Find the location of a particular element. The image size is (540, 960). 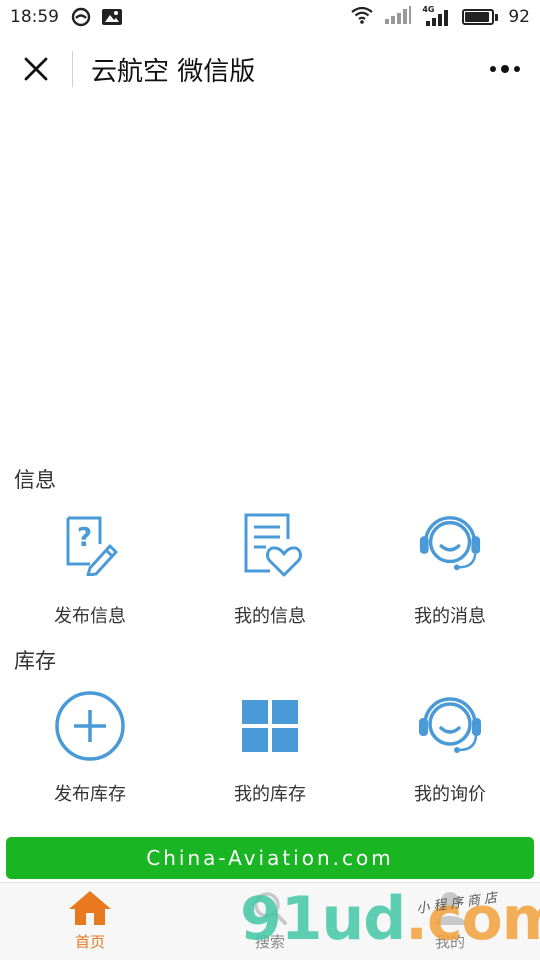

section-title-info: 信息 is located at coordinates (35, 480).